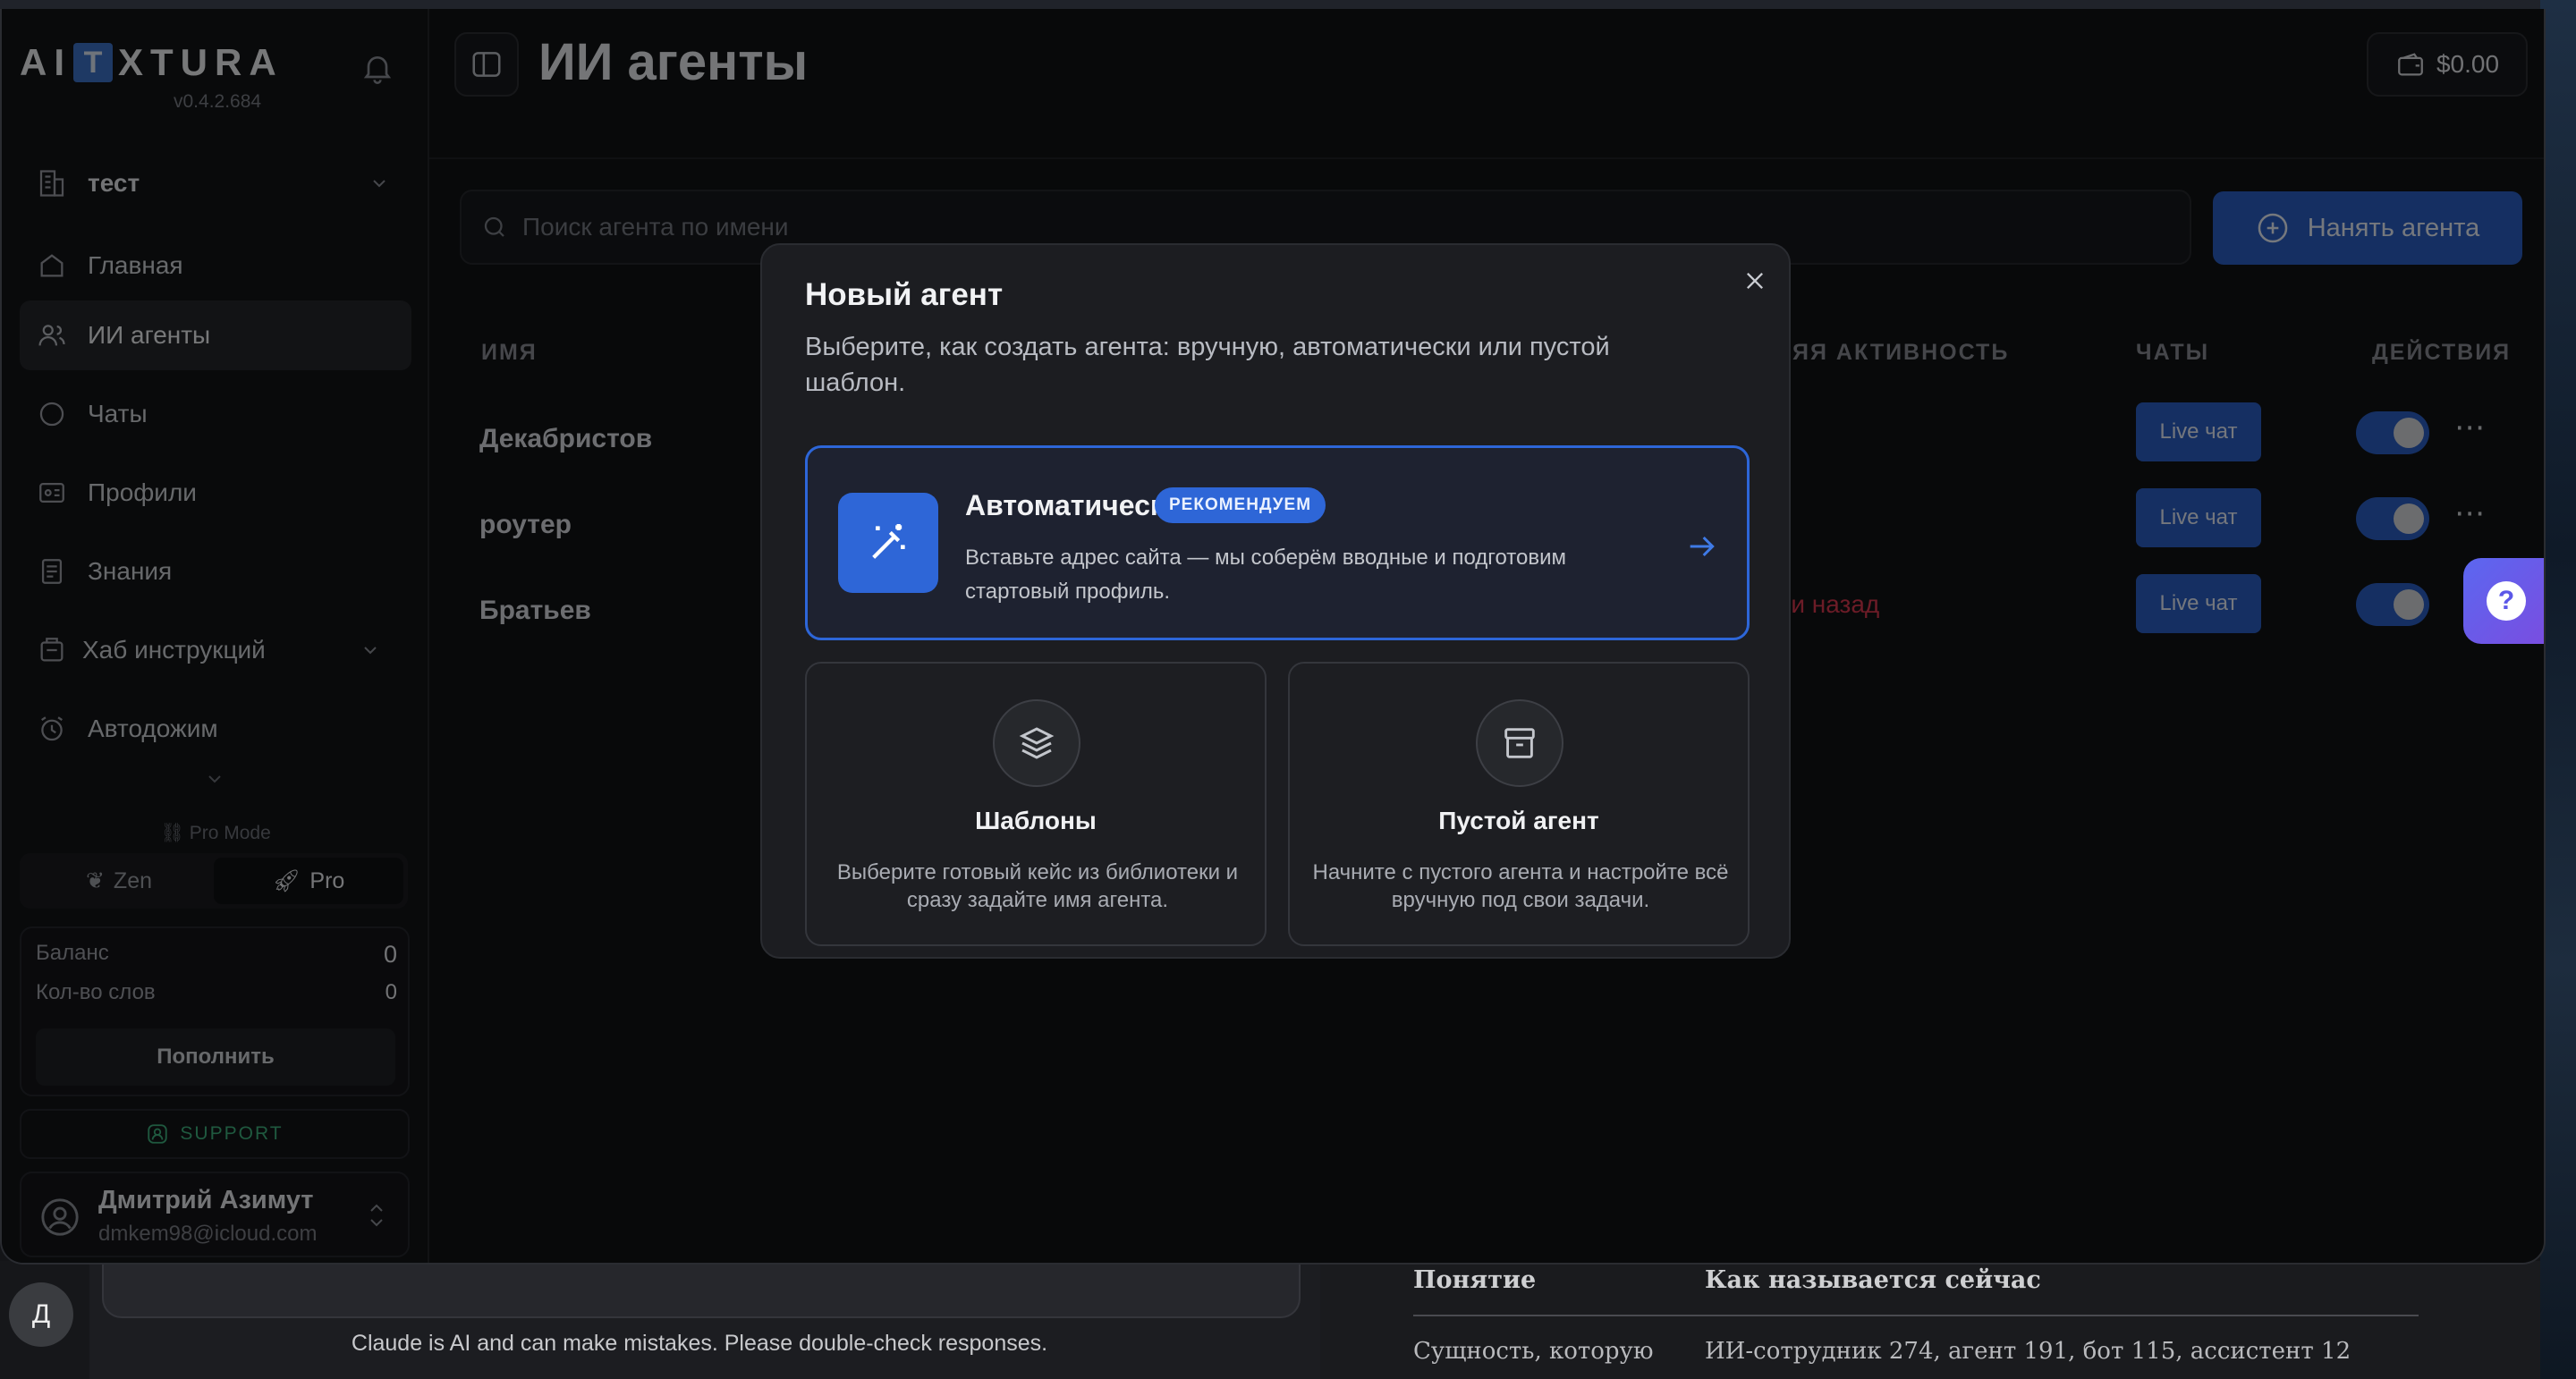 This screenshot has width=2576, height=1379. What do you see at coordinates (1533, 1351) in the screenshot?
I see `doc-cell: Сущность, которую` at bounding box center [1533, 1351].